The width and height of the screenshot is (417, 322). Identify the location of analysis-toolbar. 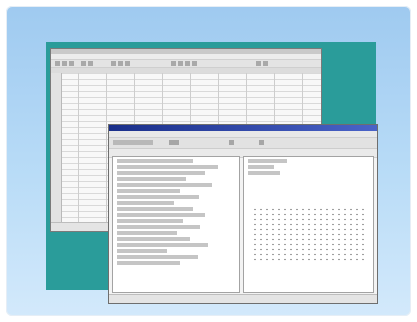
(243, 143).